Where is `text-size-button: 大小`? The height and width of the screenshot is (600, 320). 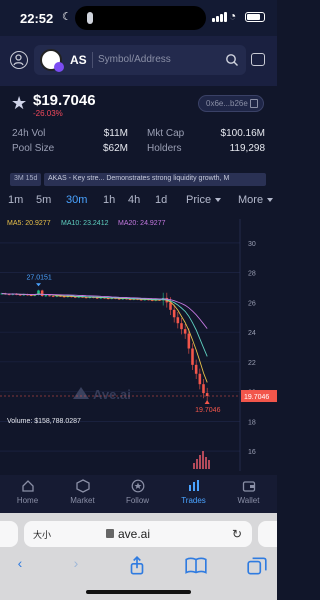 text-size-button: 大小 is located at coordinates (42, 534).